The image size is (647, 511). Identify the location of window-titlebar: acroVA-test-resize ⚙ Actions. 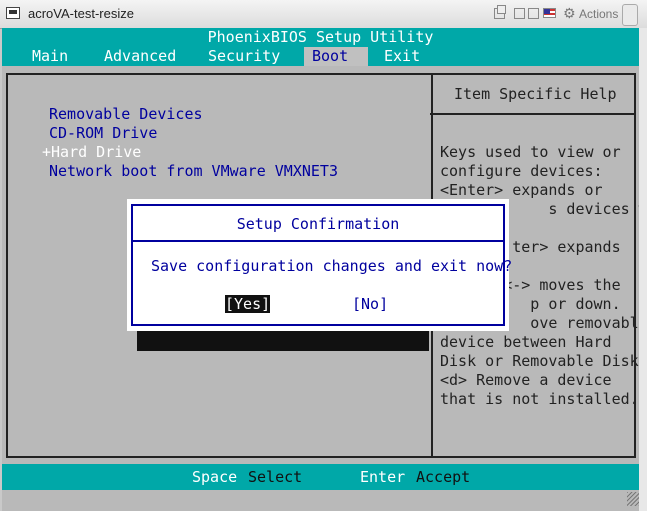
(323, 14).